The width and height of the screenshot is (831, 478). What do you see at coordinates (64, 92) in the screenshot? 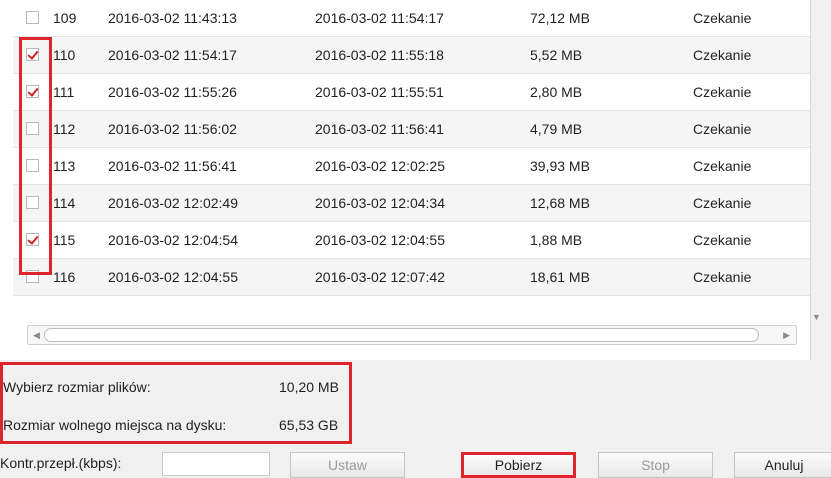
I see `file-id: 111` at bounding box center [64, 92].